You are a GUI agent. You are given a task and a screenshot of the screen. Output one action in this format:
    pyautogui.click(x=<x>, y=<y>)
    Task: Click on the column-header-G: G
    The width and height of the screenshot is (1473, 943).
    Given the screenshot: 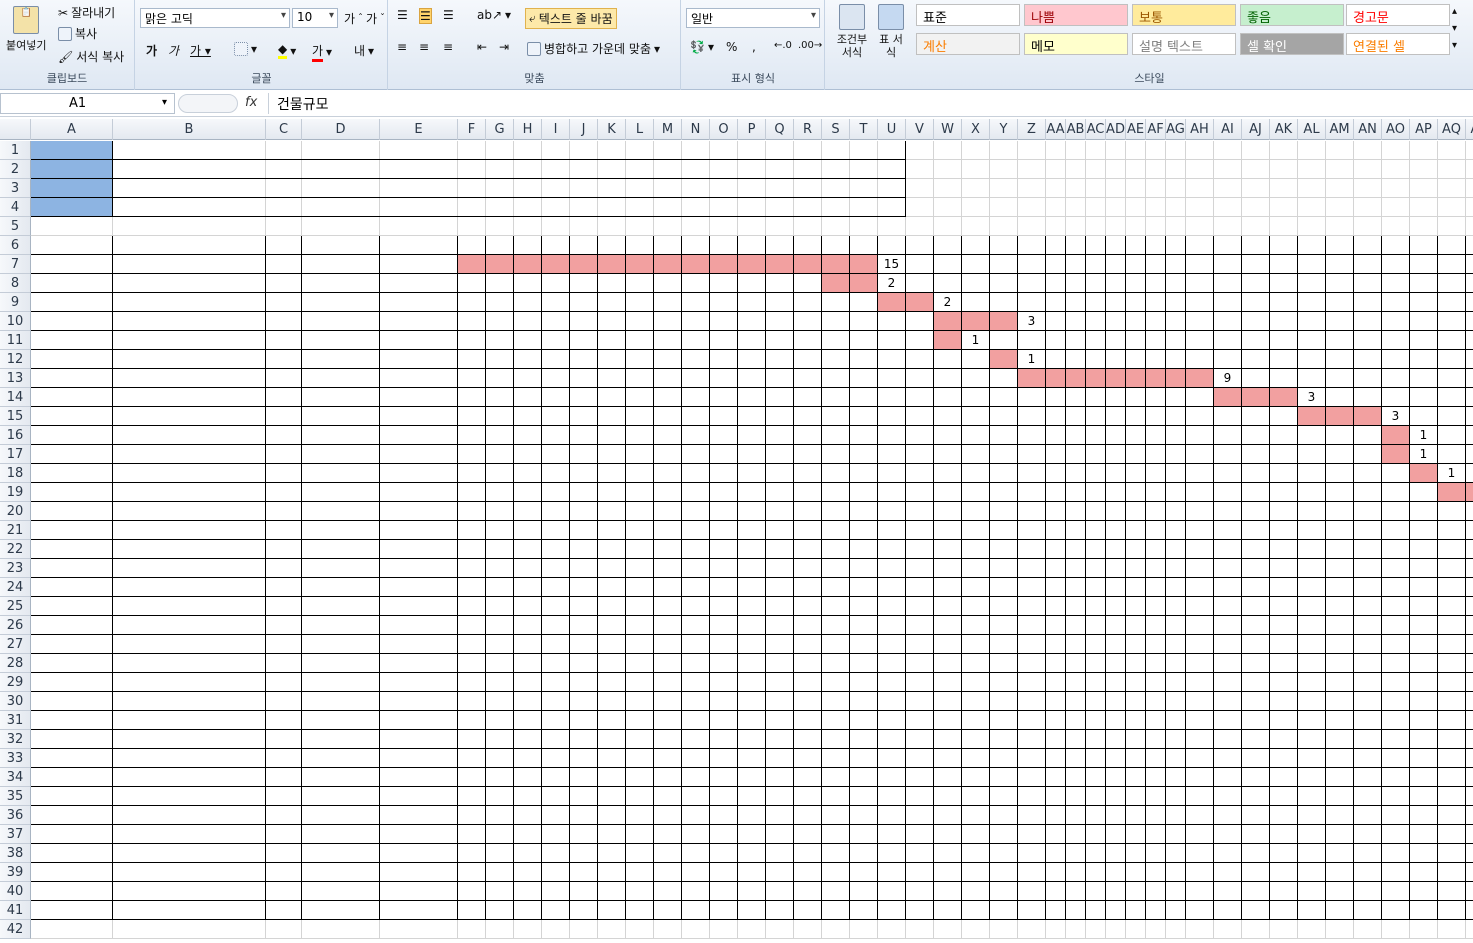 What is the action you would take?
    pyautogui.click(x=500, y=129)
    